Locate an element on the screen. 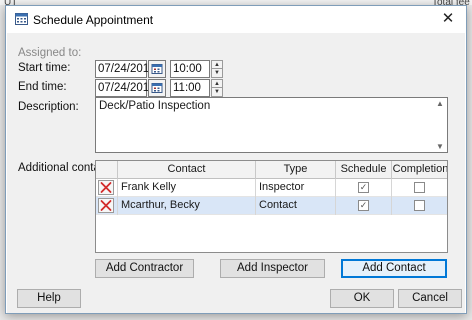  cell-type: Contact is located at coordinates (296, 206).